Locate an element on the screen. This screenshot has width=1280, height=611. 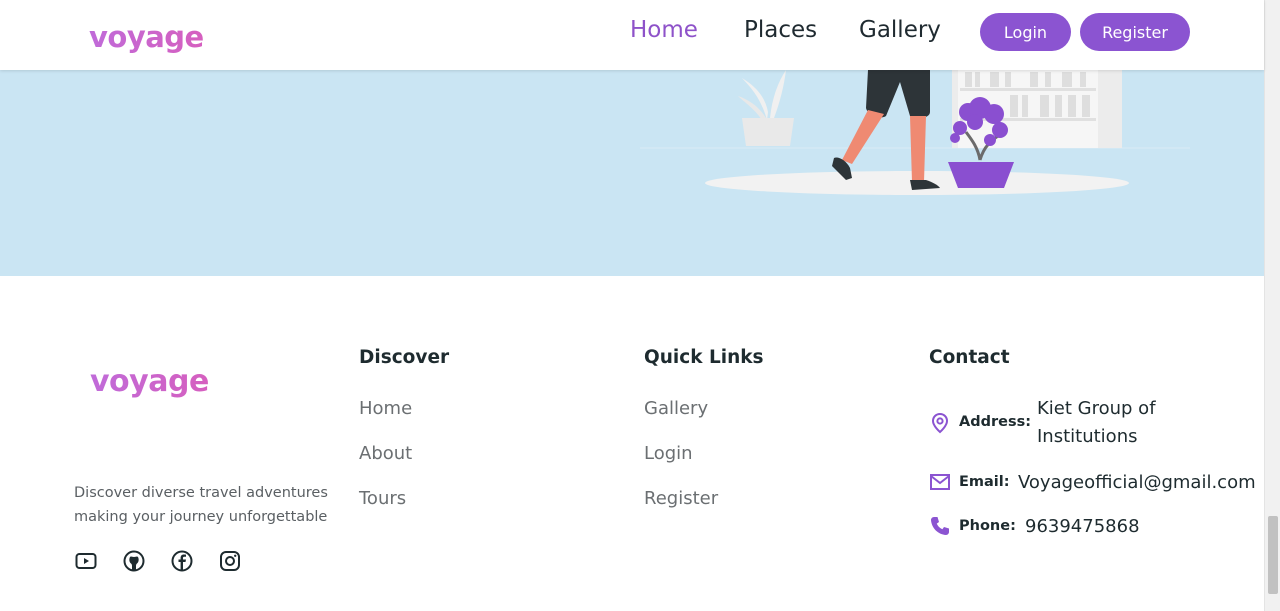
register-button: Register is located at coordinates (1135, 32).